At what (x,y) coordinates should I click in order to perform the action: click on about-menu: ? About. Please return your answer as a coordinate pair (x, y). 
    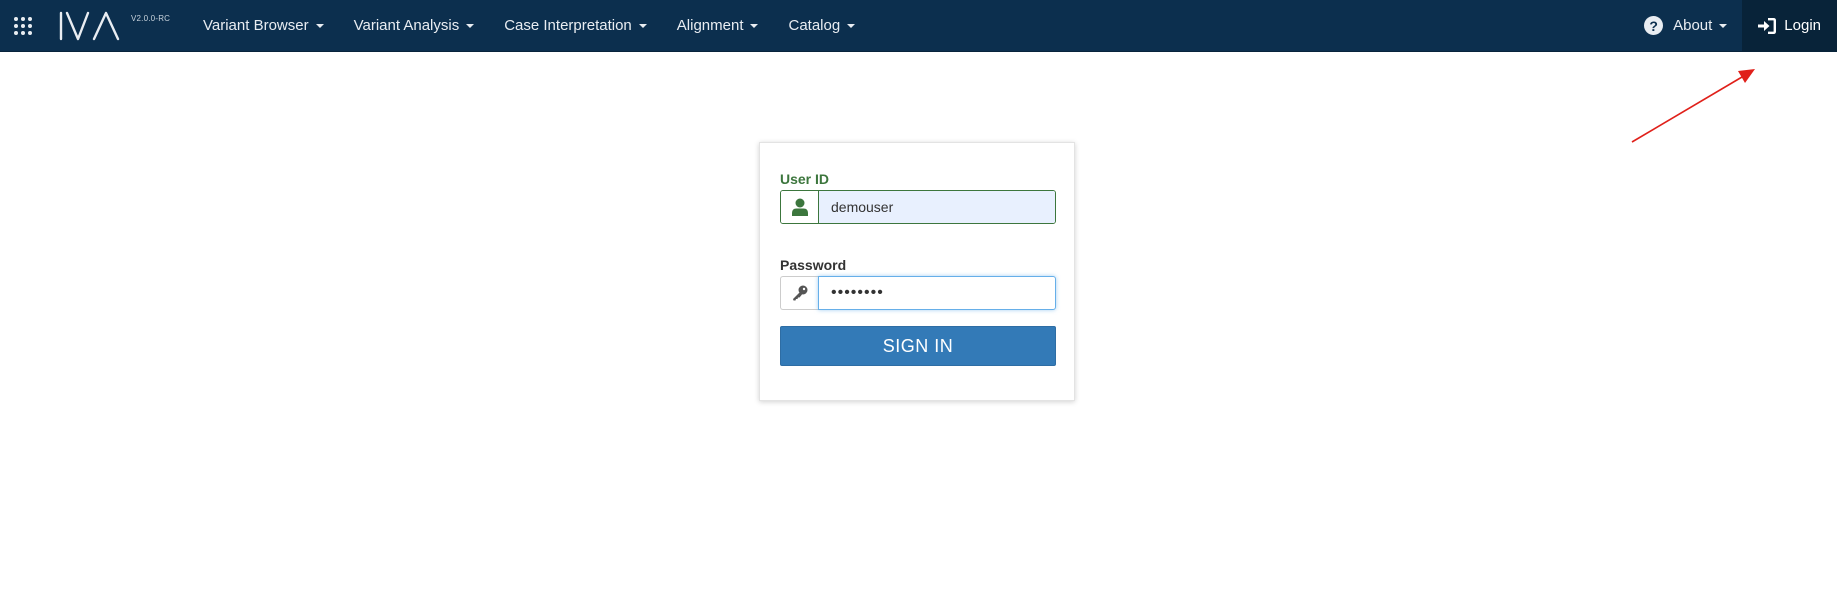
    Looking at the image, I should click on (1685, 26).